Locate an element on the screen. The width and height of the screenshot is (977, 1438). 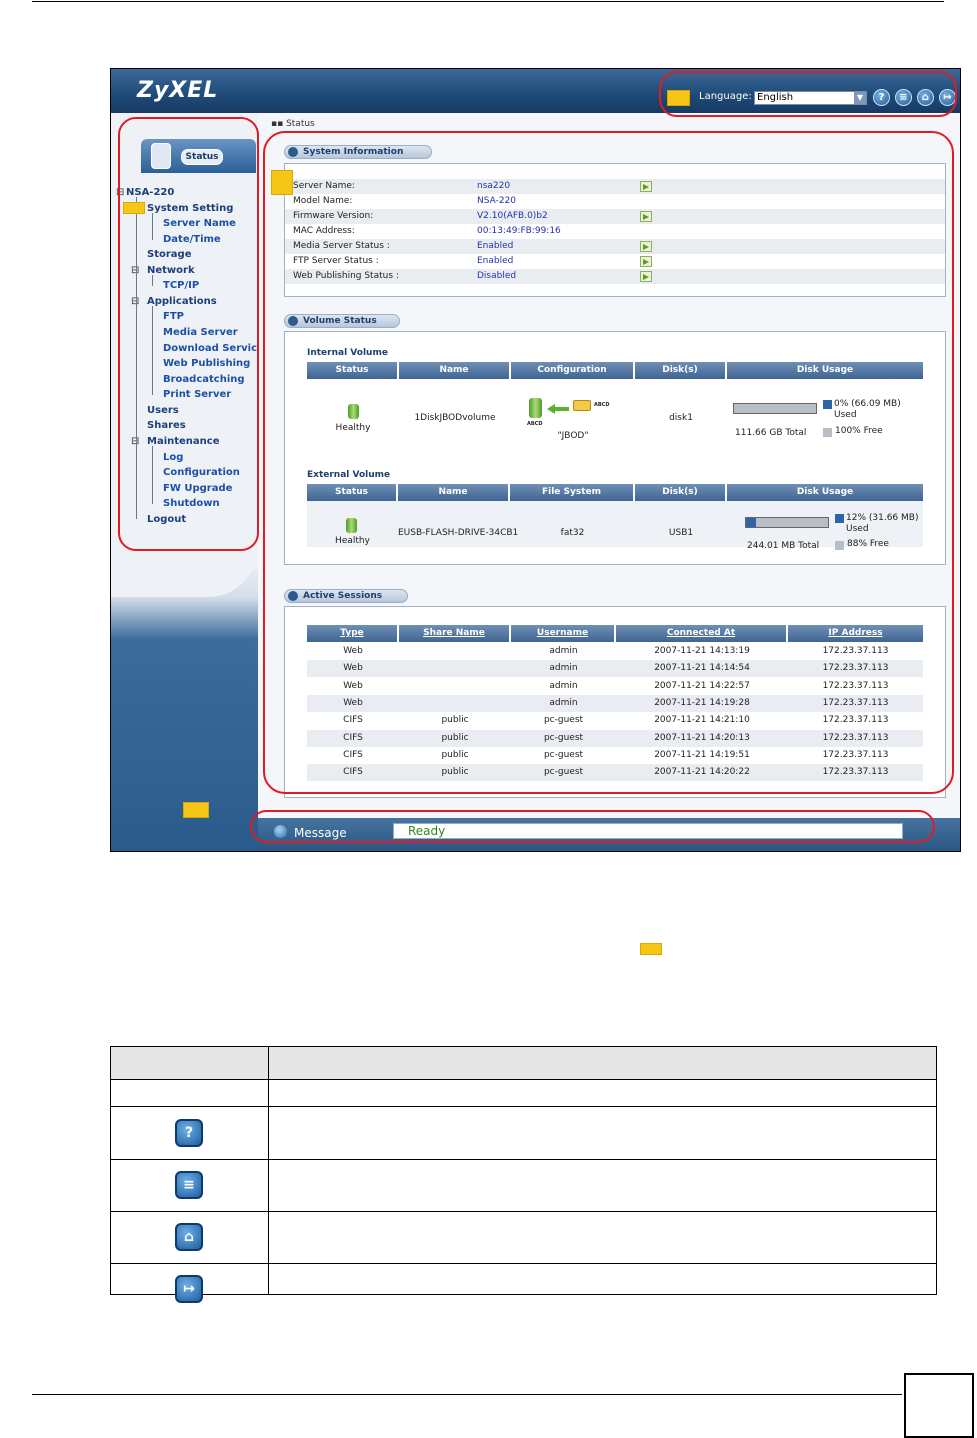
table-header-row is located at coordinates (523, 1063).